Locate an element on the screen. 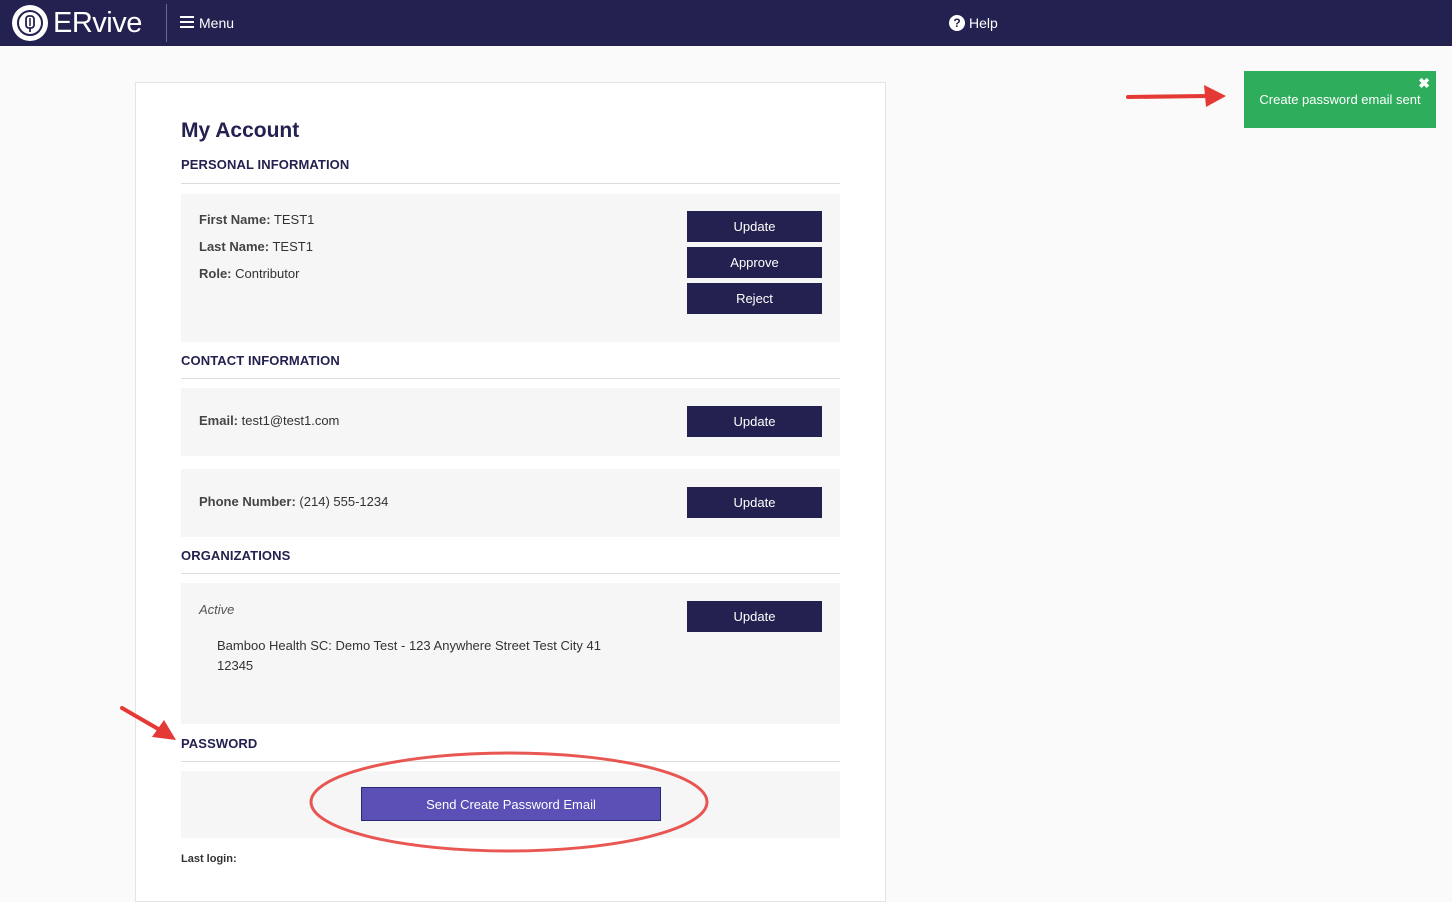 The image size is (1452, 902). email-card: Email: test1@test1.com Update is located at coordinates (510, 422).